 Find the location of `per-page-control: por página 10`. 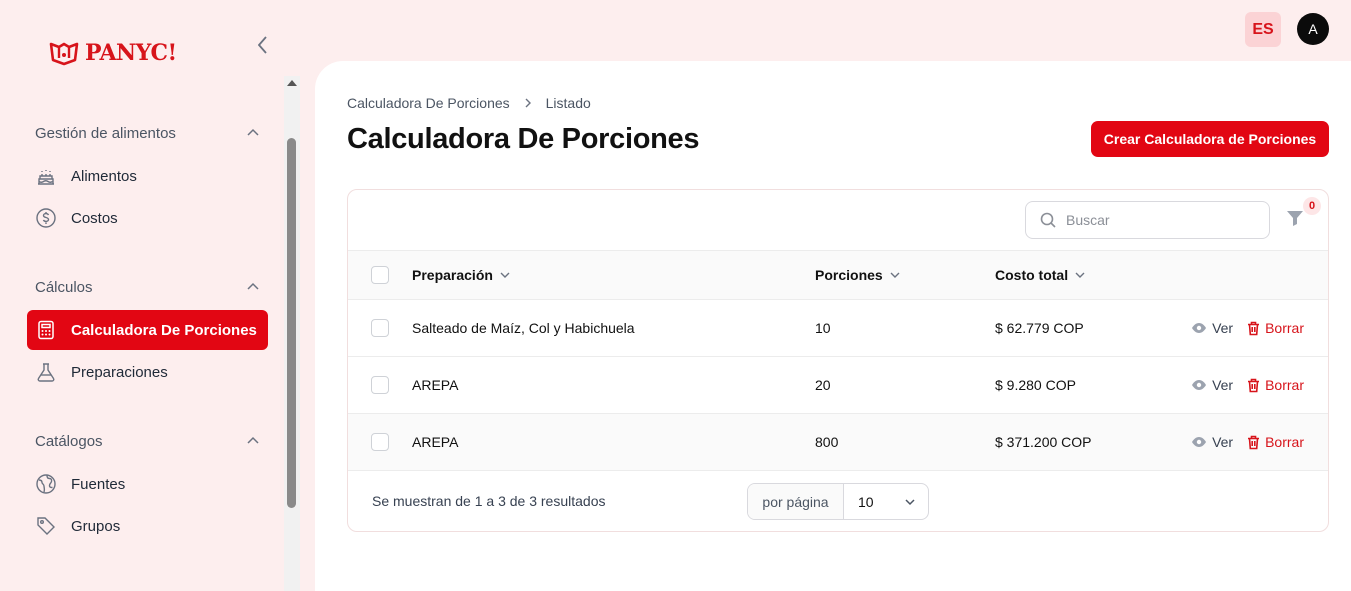

per-page-control: por página 10 is located at coordinates (838, 501).